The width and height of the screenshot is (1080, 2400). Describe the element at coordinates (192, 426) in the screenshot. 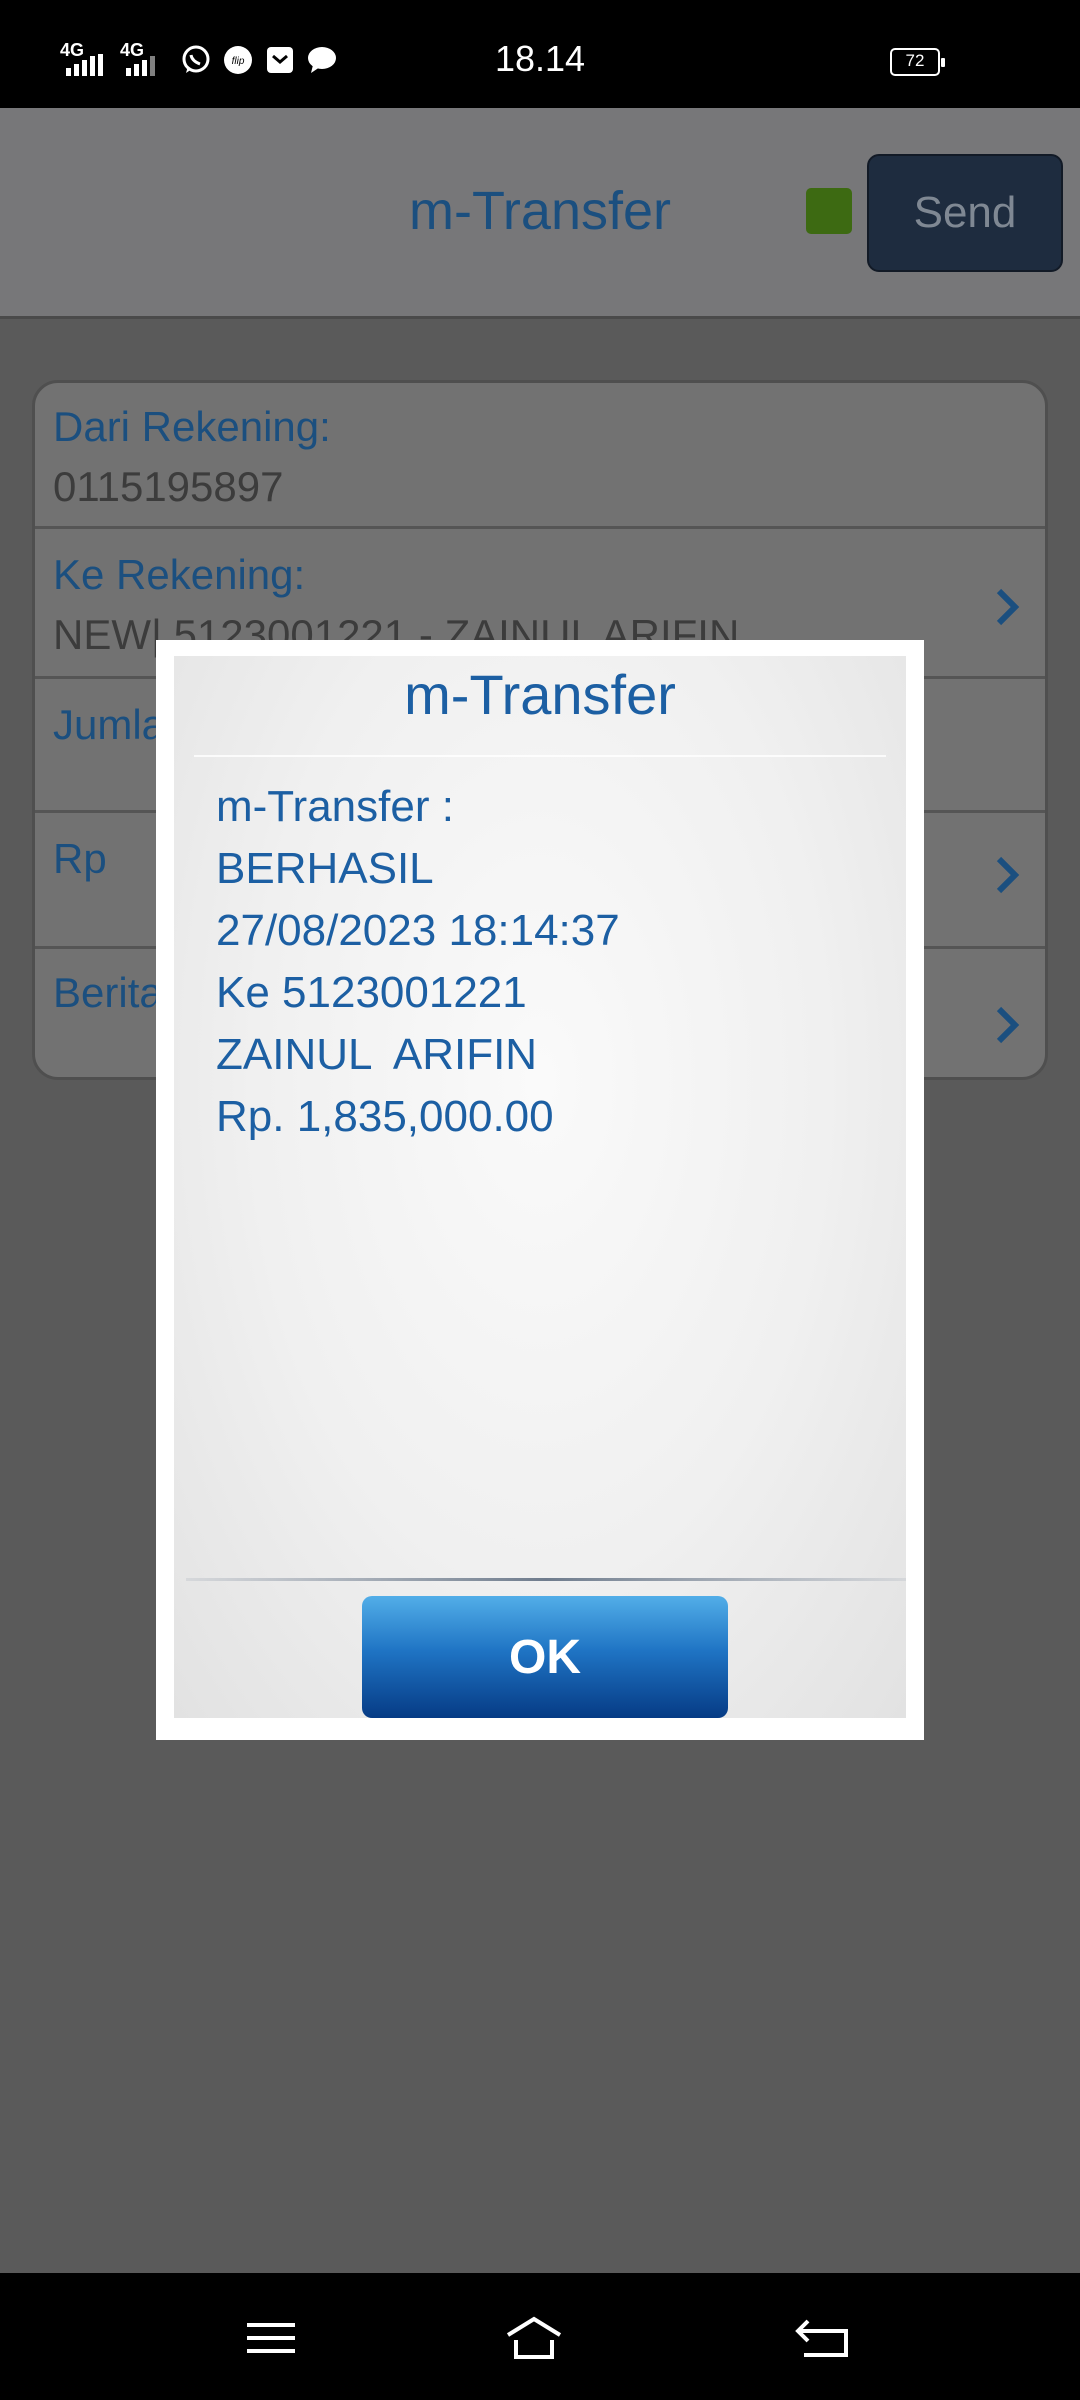

I see `from-account-label: Dari Rekening:` at that location.